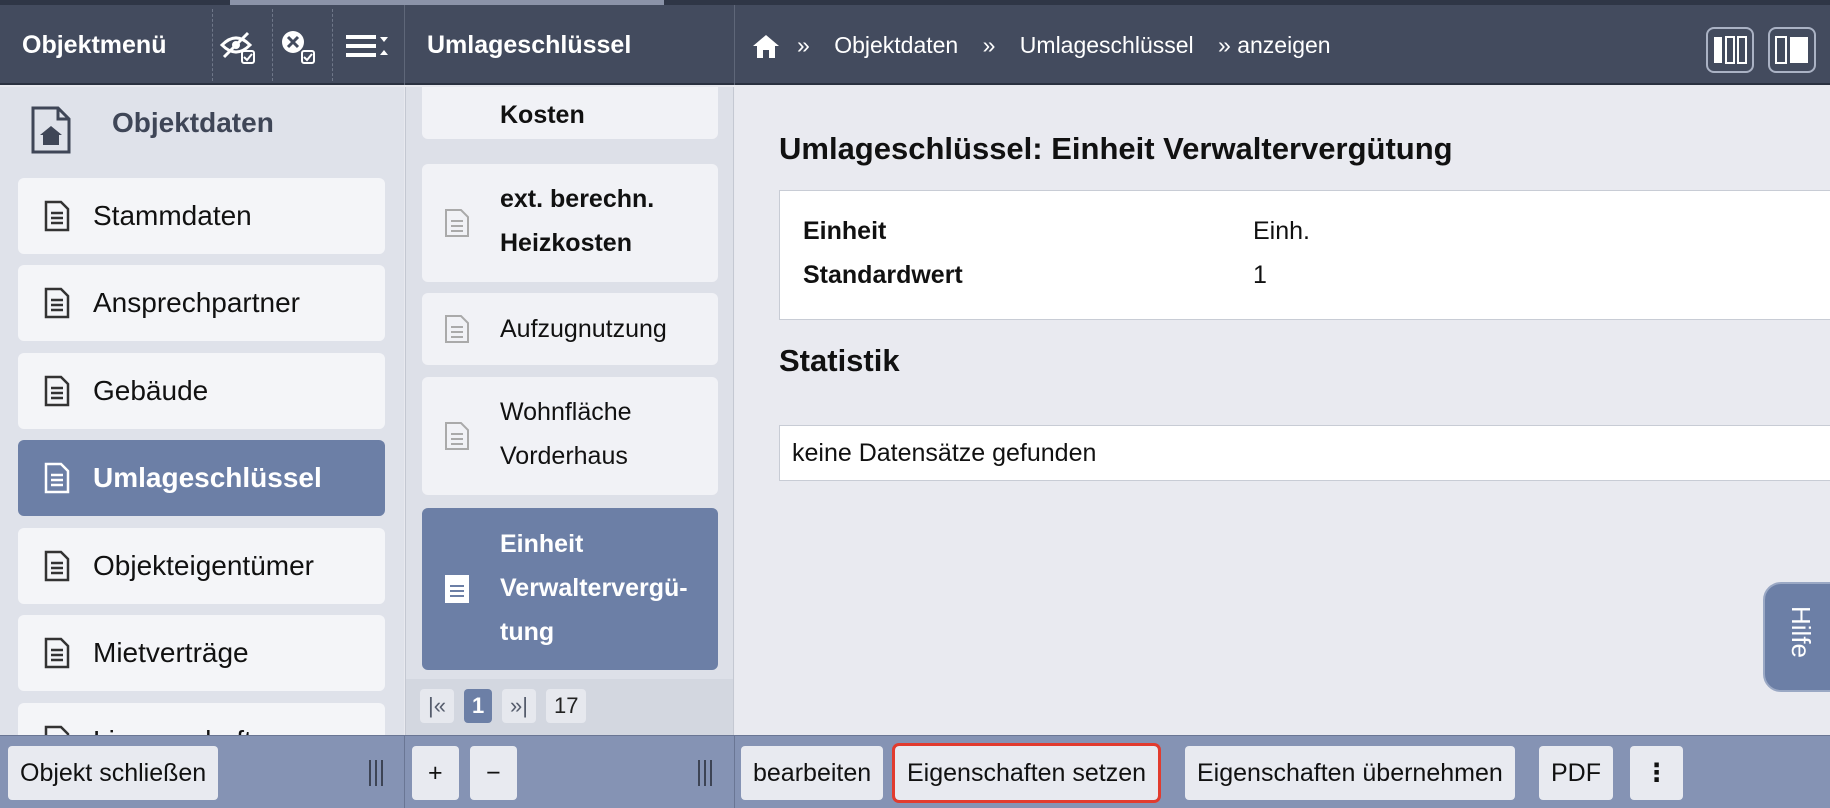 Image resolution: width=1830 pixels, height=808 pixels. I want to click on last-page-button: »|, so click(519, 706).